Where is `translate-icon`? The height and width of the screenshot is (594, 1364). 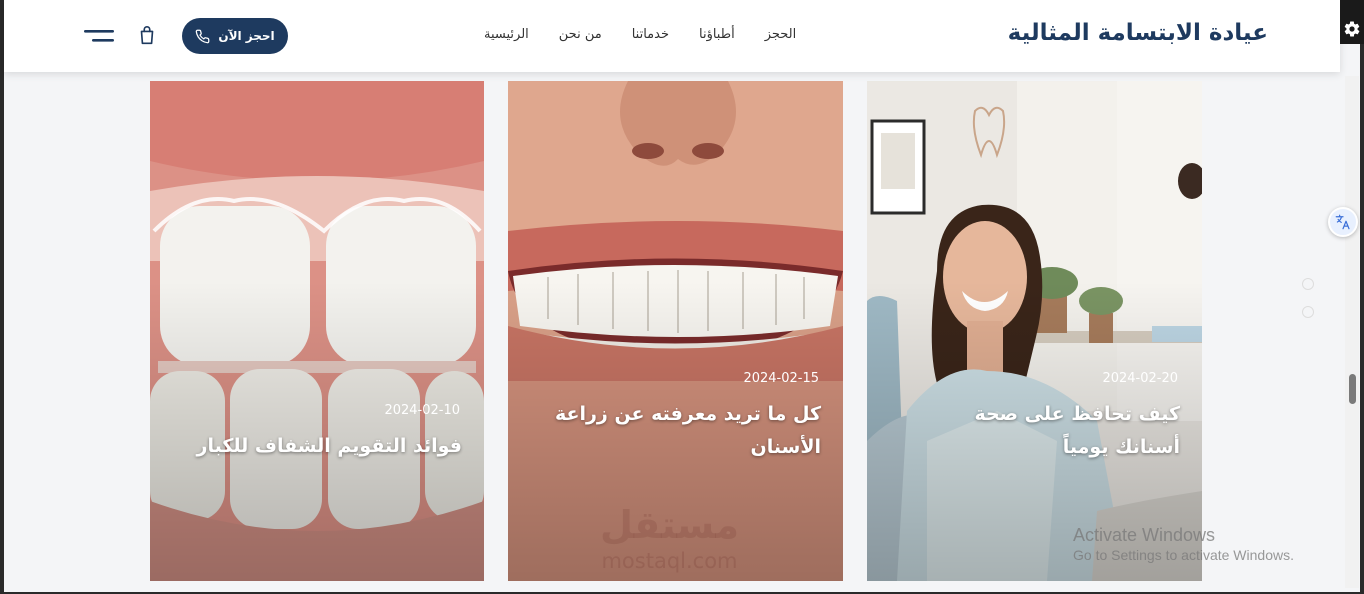
translate-icon is located at coordinates (1342, 222).